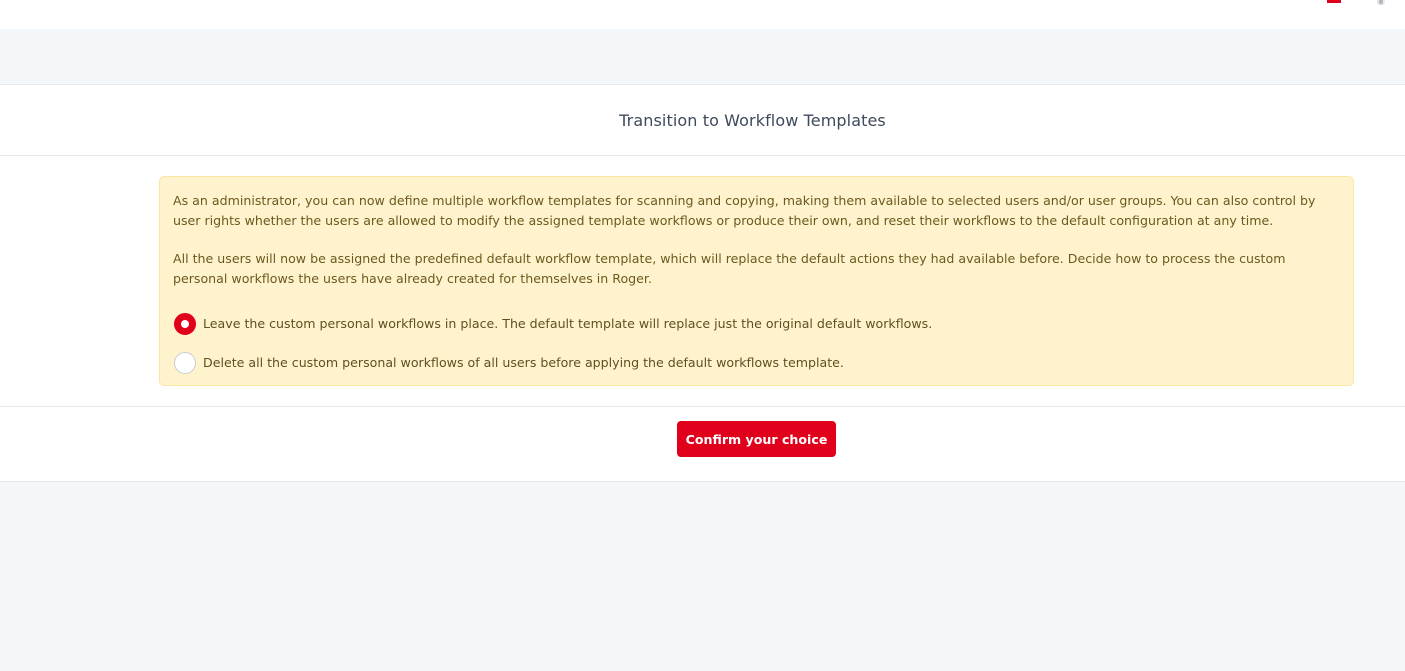 The image size is (1405, 671). I want to click on card-footer: Confirm your choice, so click(702, 444).